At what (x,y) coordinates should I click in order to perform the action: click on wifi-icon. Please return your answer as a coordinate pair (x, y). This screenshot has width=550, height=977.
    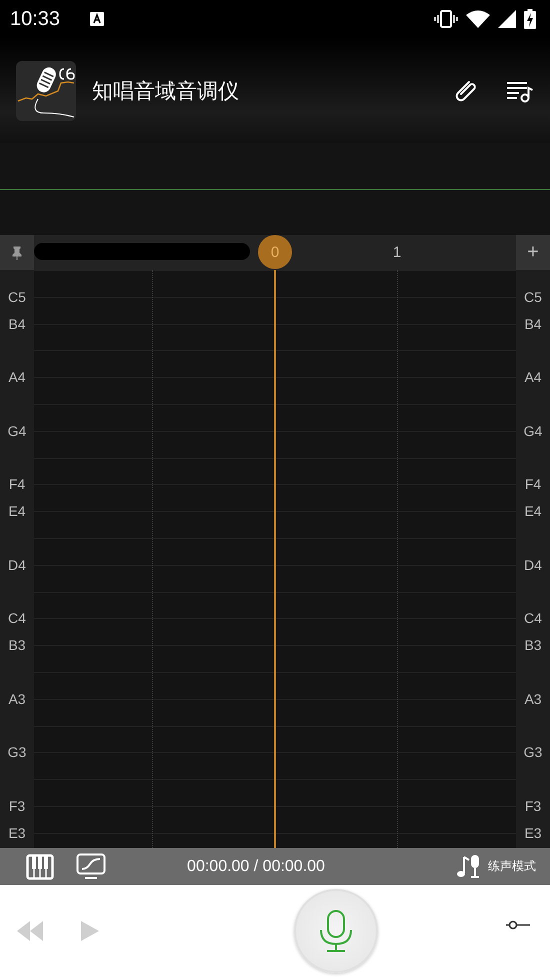
    Looking at the image, I should click on (478, 19).